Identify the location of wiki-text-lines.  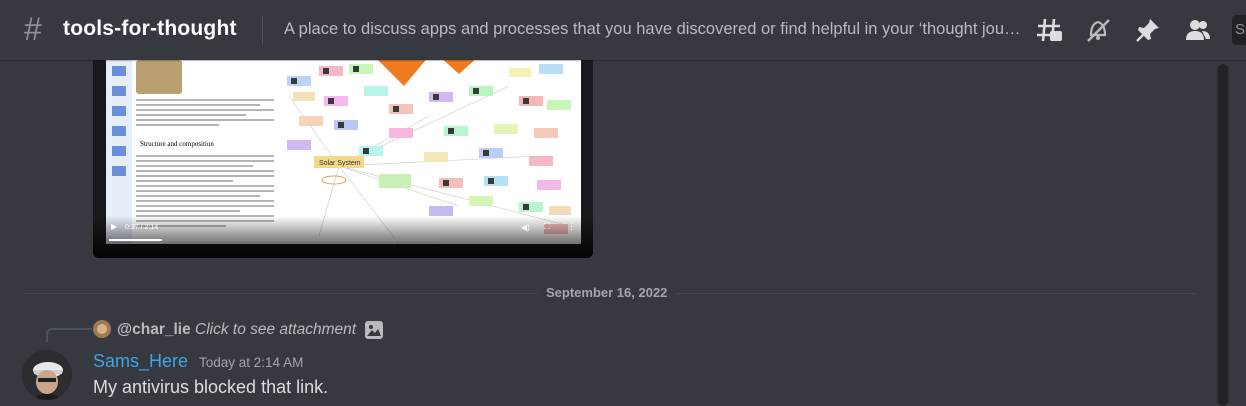
(205, 112).